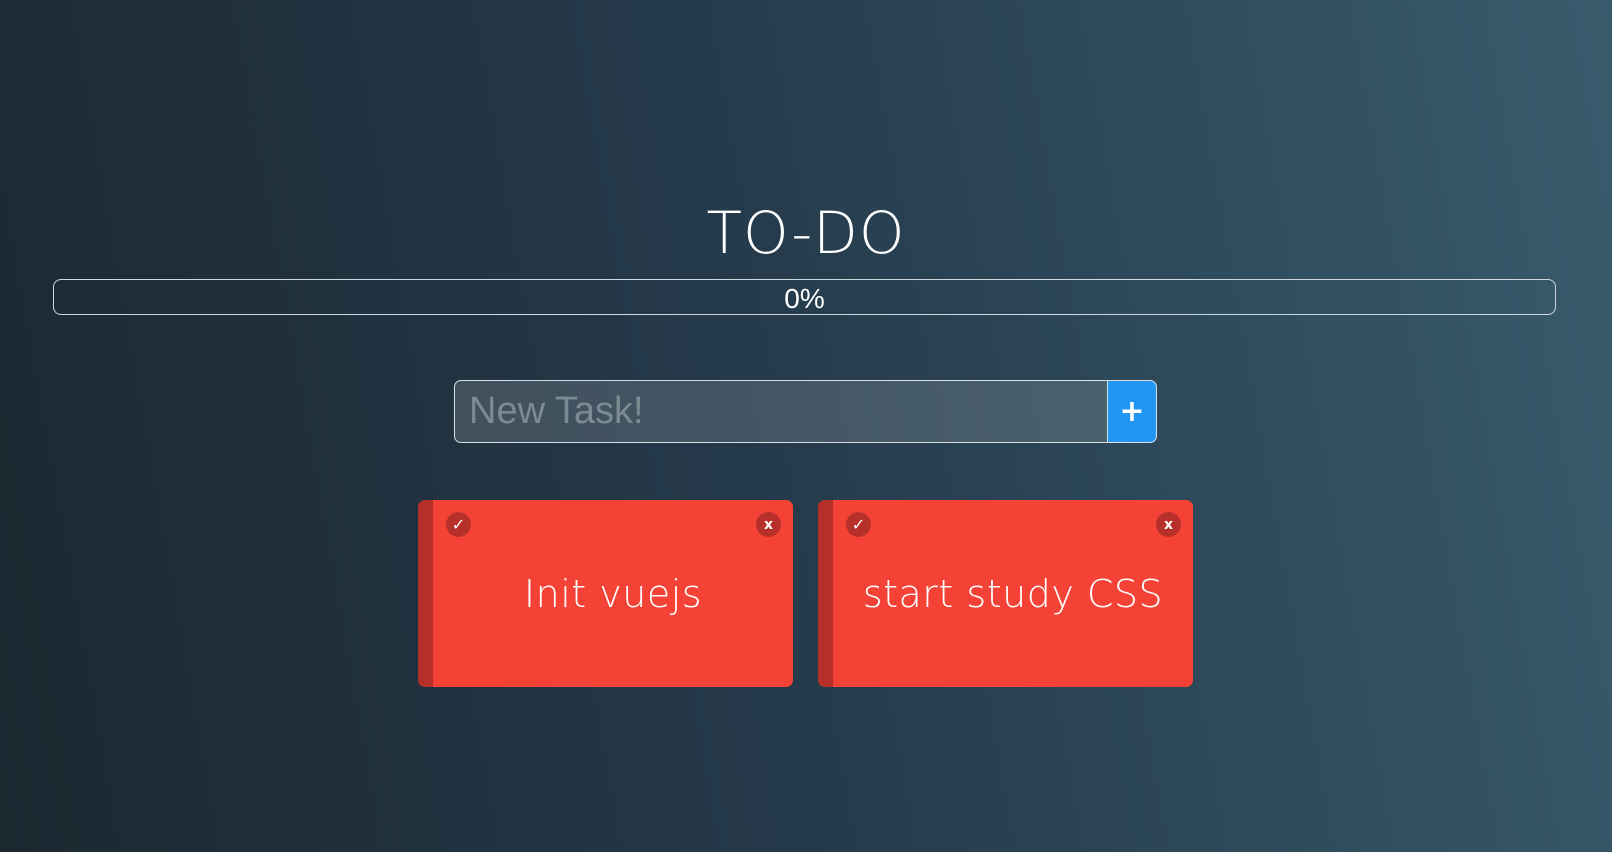 This screenshot has height=852, width=1612. Describe the element at coordinates (780, 411) in the screenshot. I see `new-task-input` at that location.